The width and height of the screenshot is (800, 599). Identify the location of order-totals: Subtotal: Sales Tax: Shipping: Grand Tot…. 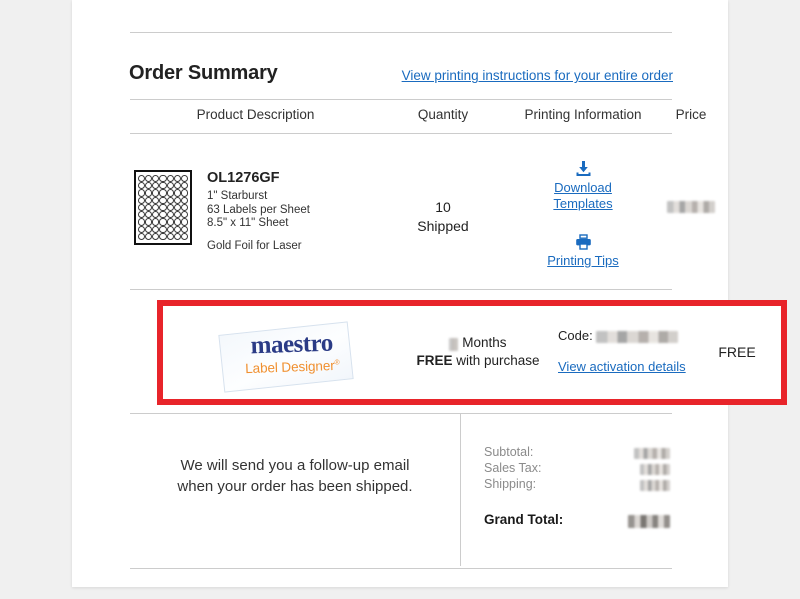
(579, 487).